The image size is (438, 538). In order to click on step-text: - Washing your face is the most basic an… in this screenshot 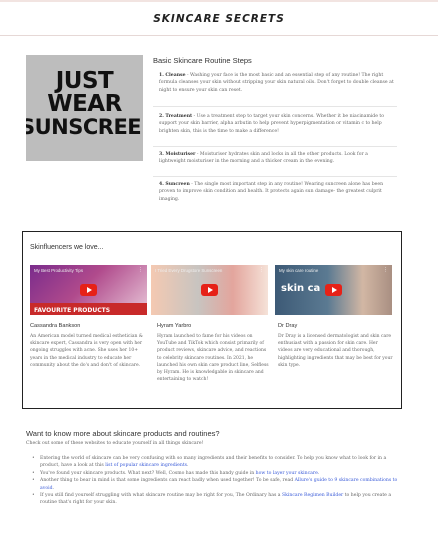, I will do `click(276, 83)`.